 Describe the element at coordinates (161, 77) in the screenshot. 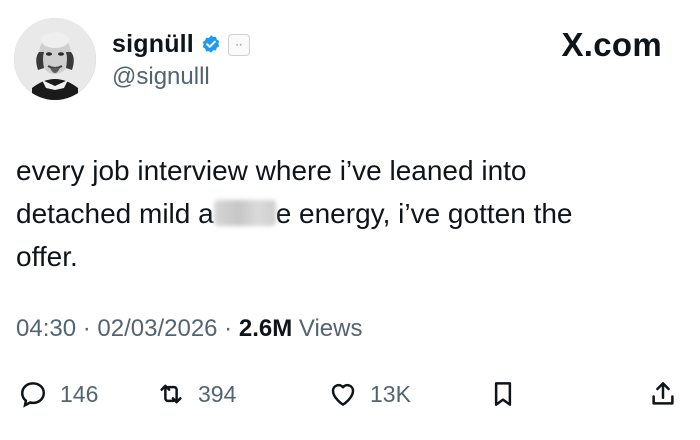

I see `author-handle: @signulll` at that location.